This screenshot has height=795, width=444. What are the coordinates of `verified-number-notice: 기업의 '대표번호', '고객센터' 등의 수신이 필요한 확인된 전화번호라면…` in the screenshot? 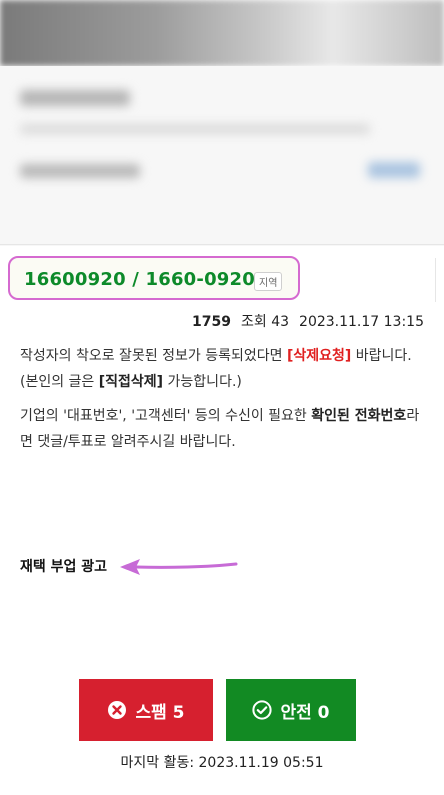 It's located at (222, 429).